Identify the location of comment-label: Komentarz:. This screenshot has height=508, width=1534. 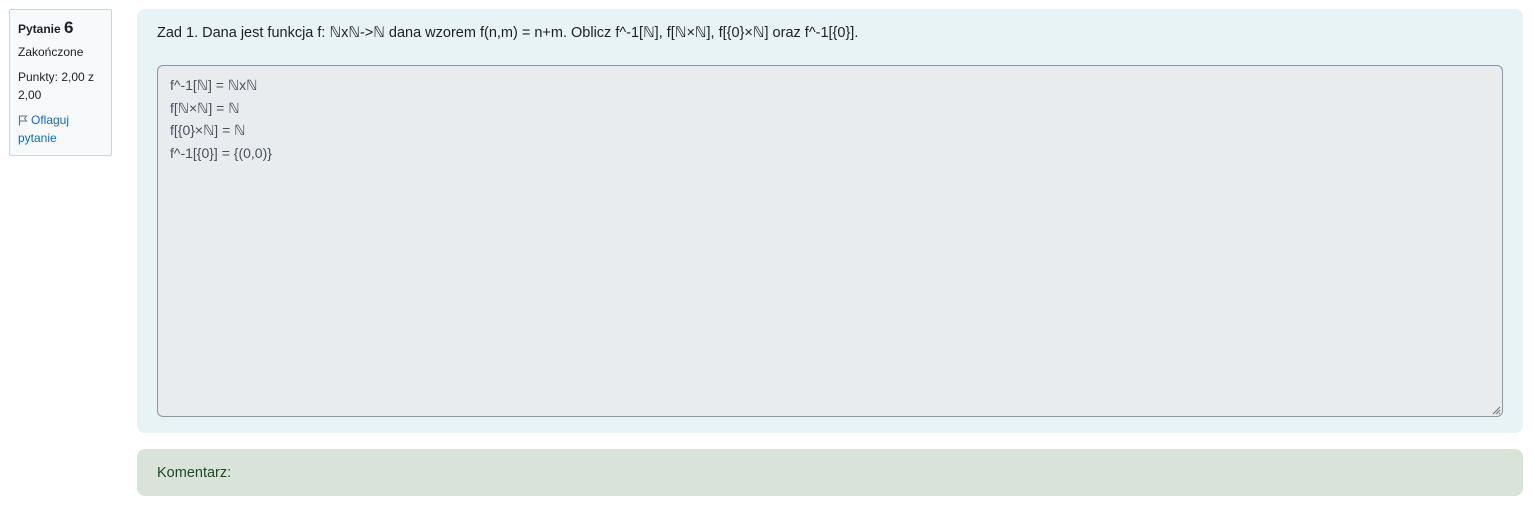
(194, 473).